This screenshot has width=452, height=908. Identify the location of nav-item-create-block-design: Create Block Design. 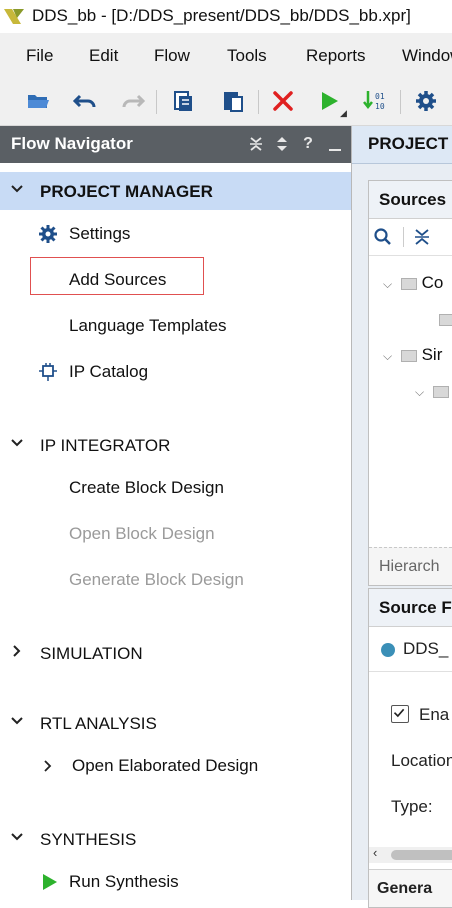
(175, 487).